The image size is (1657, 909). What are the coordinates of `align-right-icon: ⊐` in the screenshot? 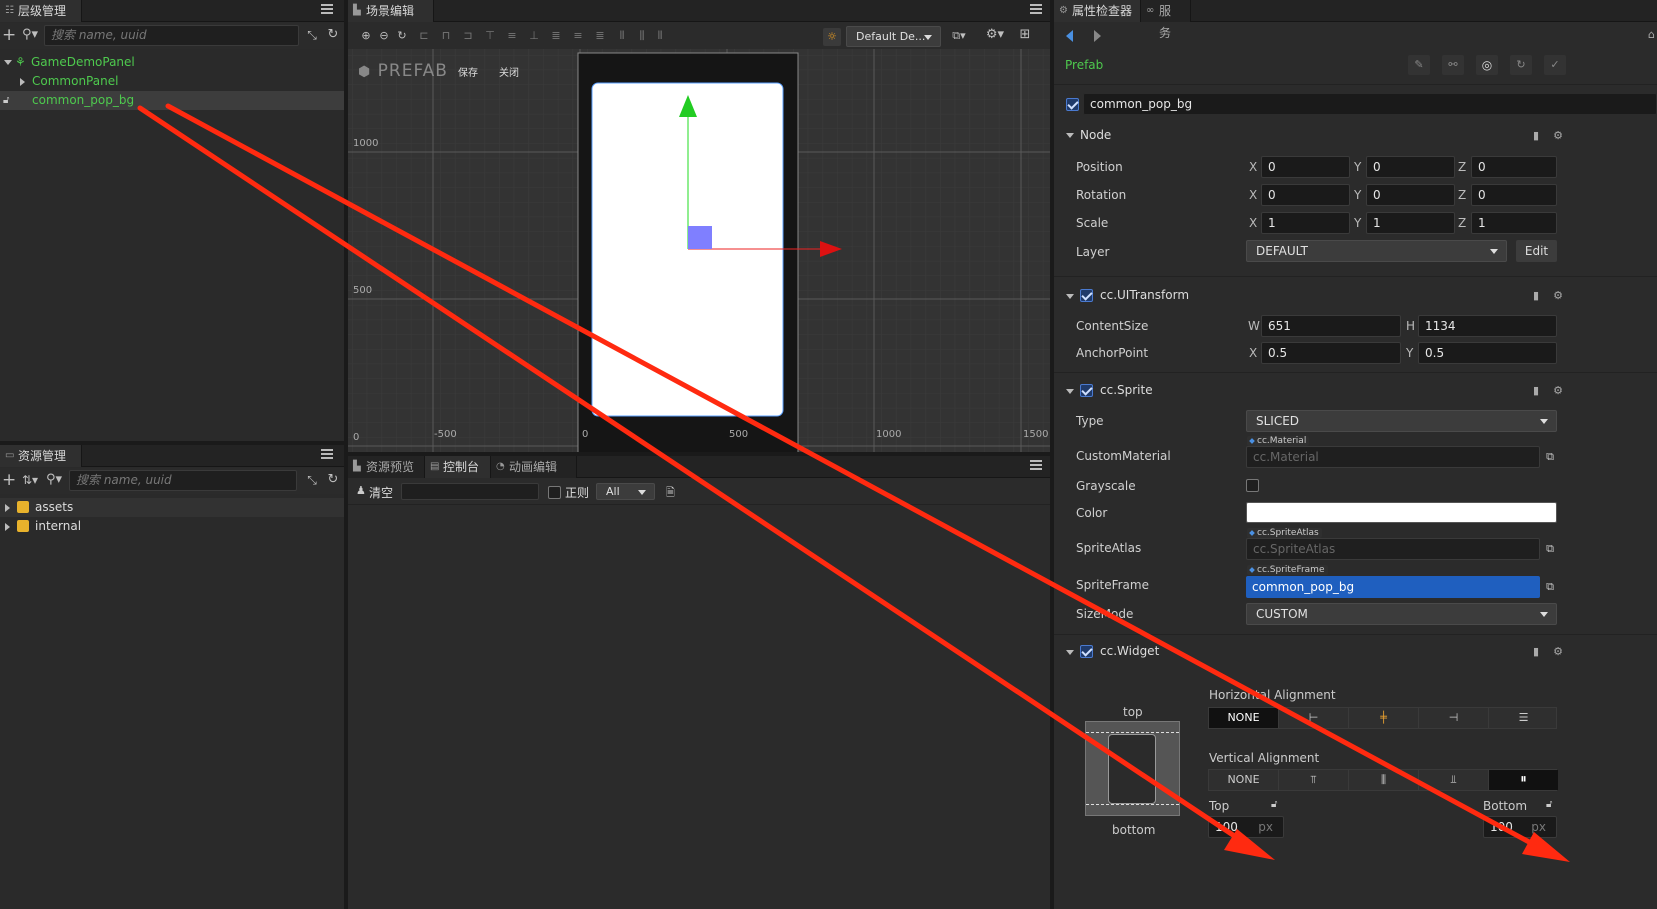 It's located at (468, 36).